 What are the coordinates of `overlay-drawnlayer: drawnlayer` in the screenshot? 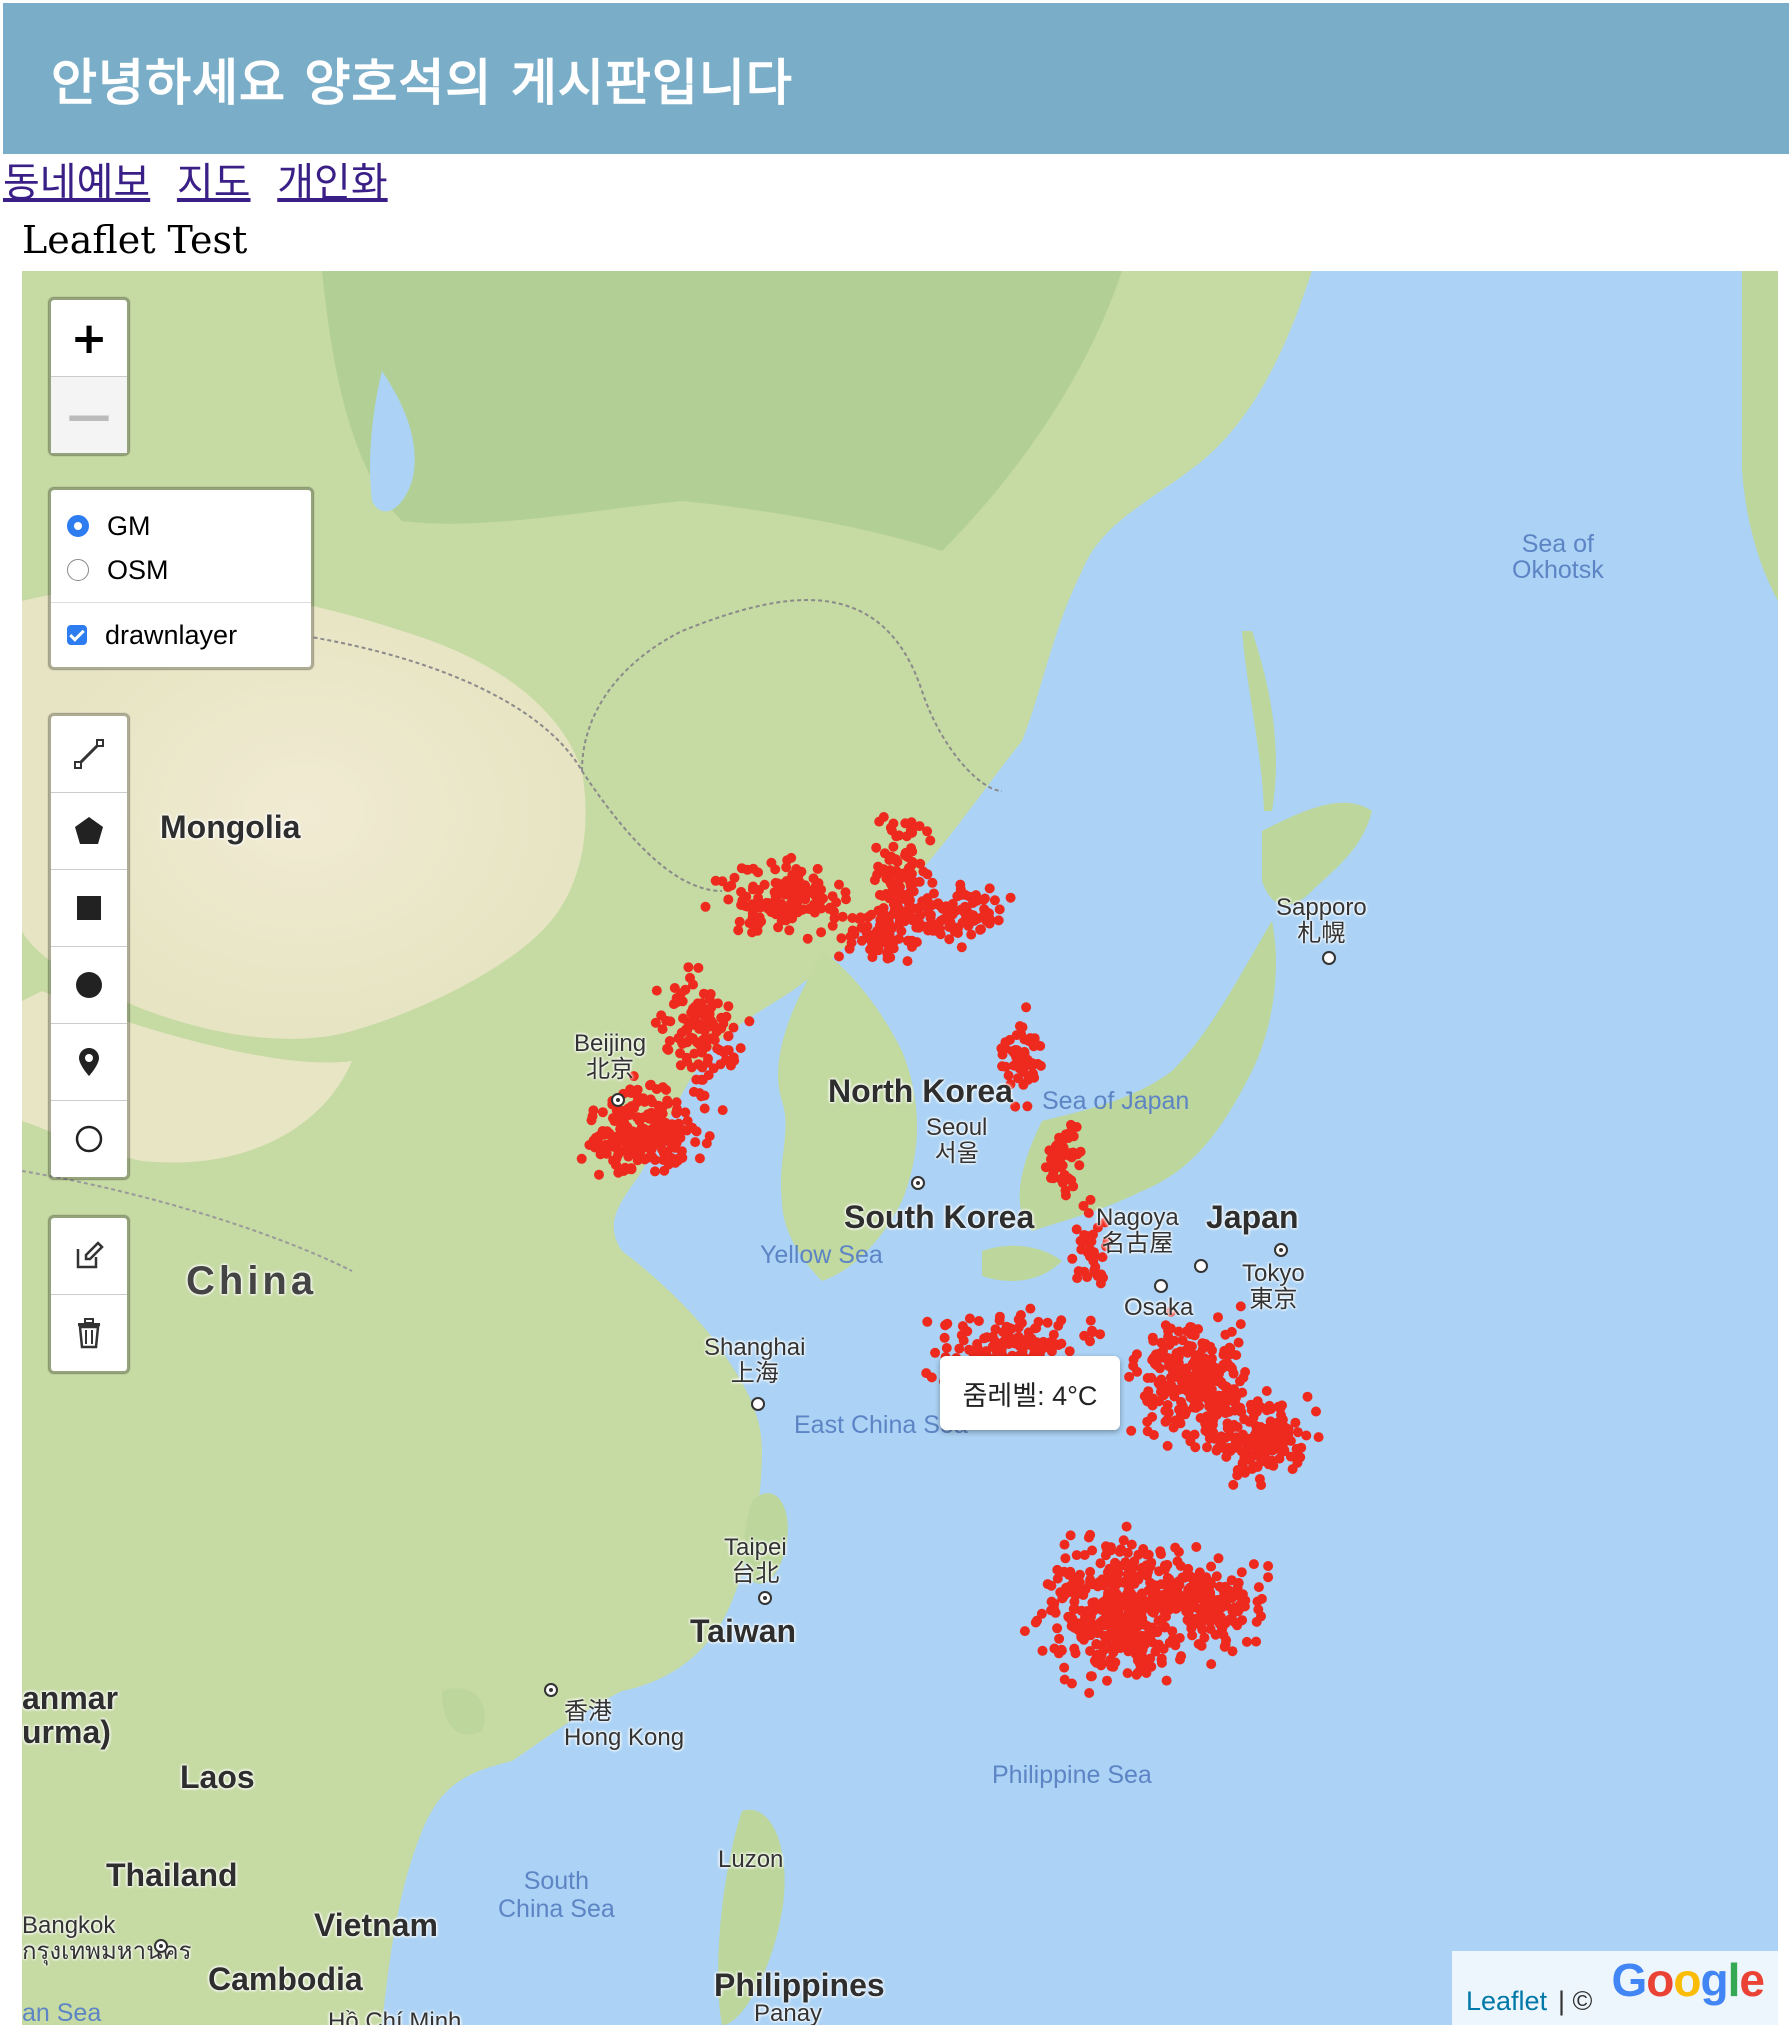 It's located at (183, 635).